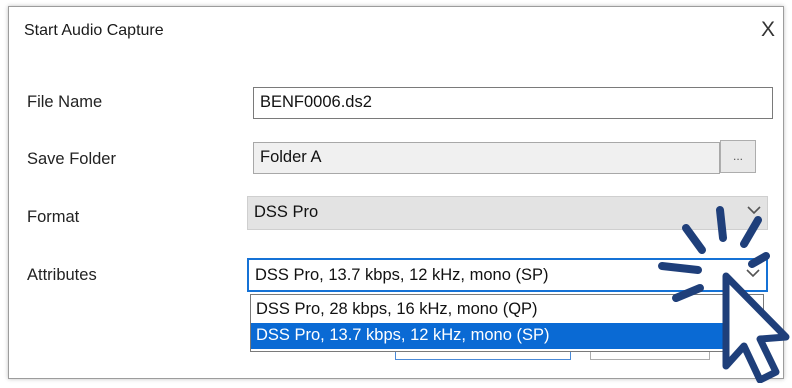 The height and width of the screenshot is (388, 792). I want to click on click-pointer-icon, so click(716, 291).